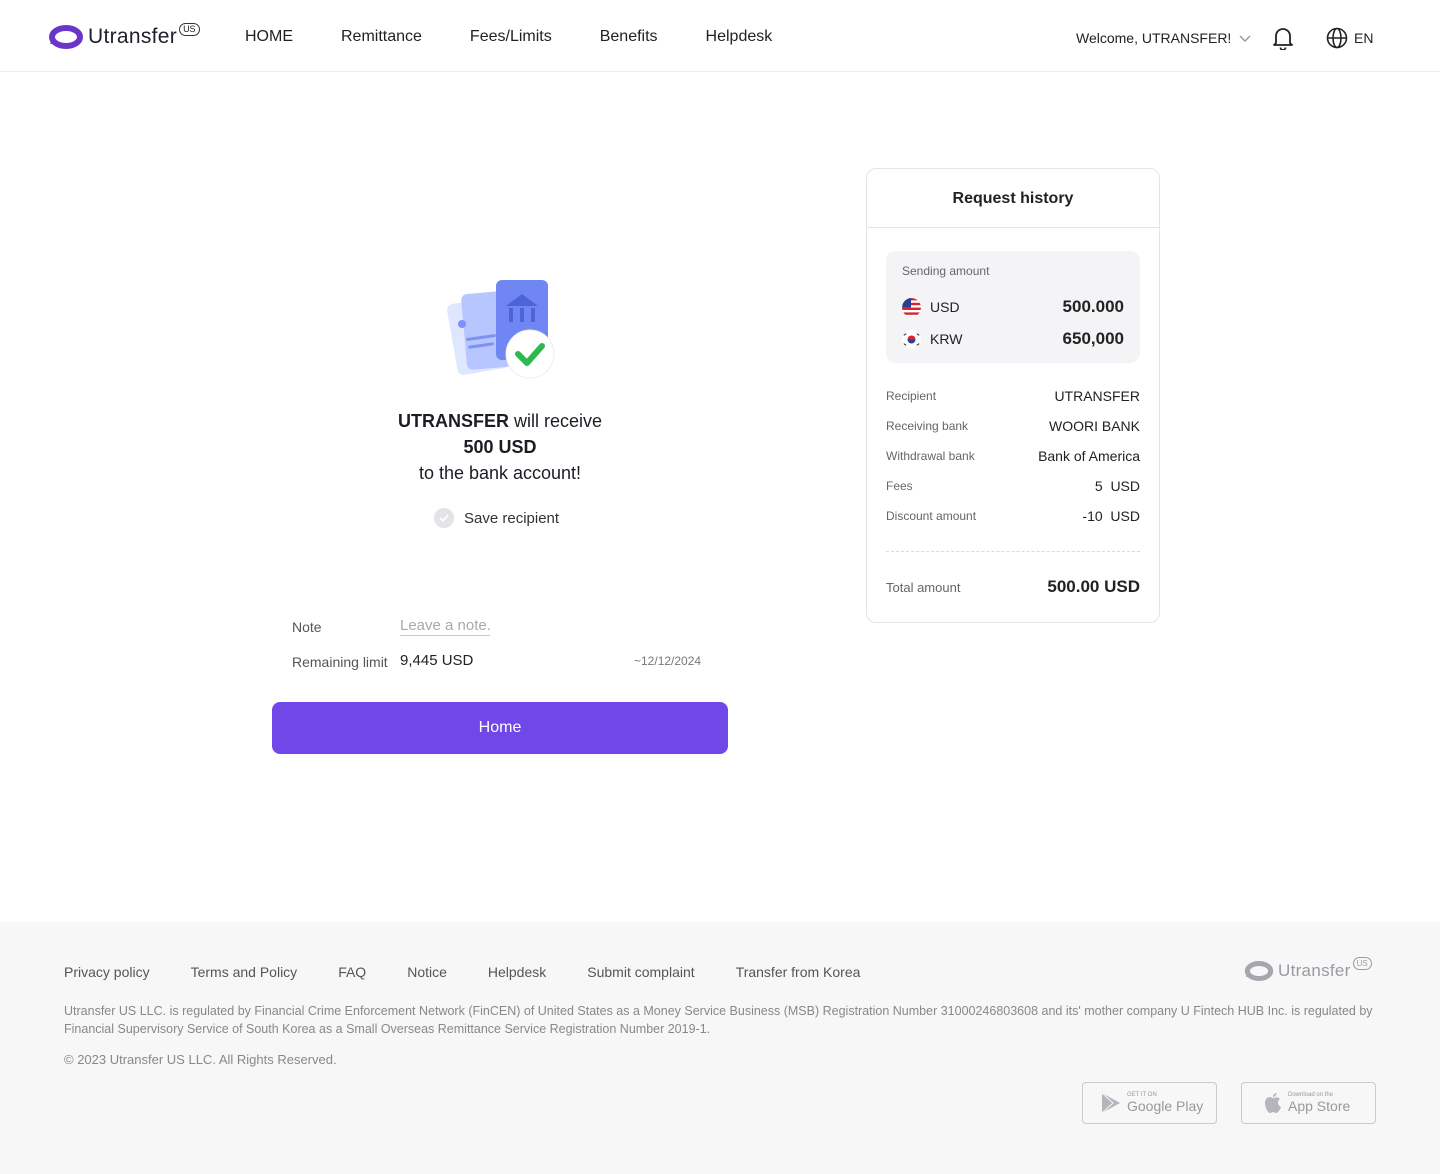 The image size is (1440, 1174). I want to click on detail-value: 5 USD, so click(1117, 486).